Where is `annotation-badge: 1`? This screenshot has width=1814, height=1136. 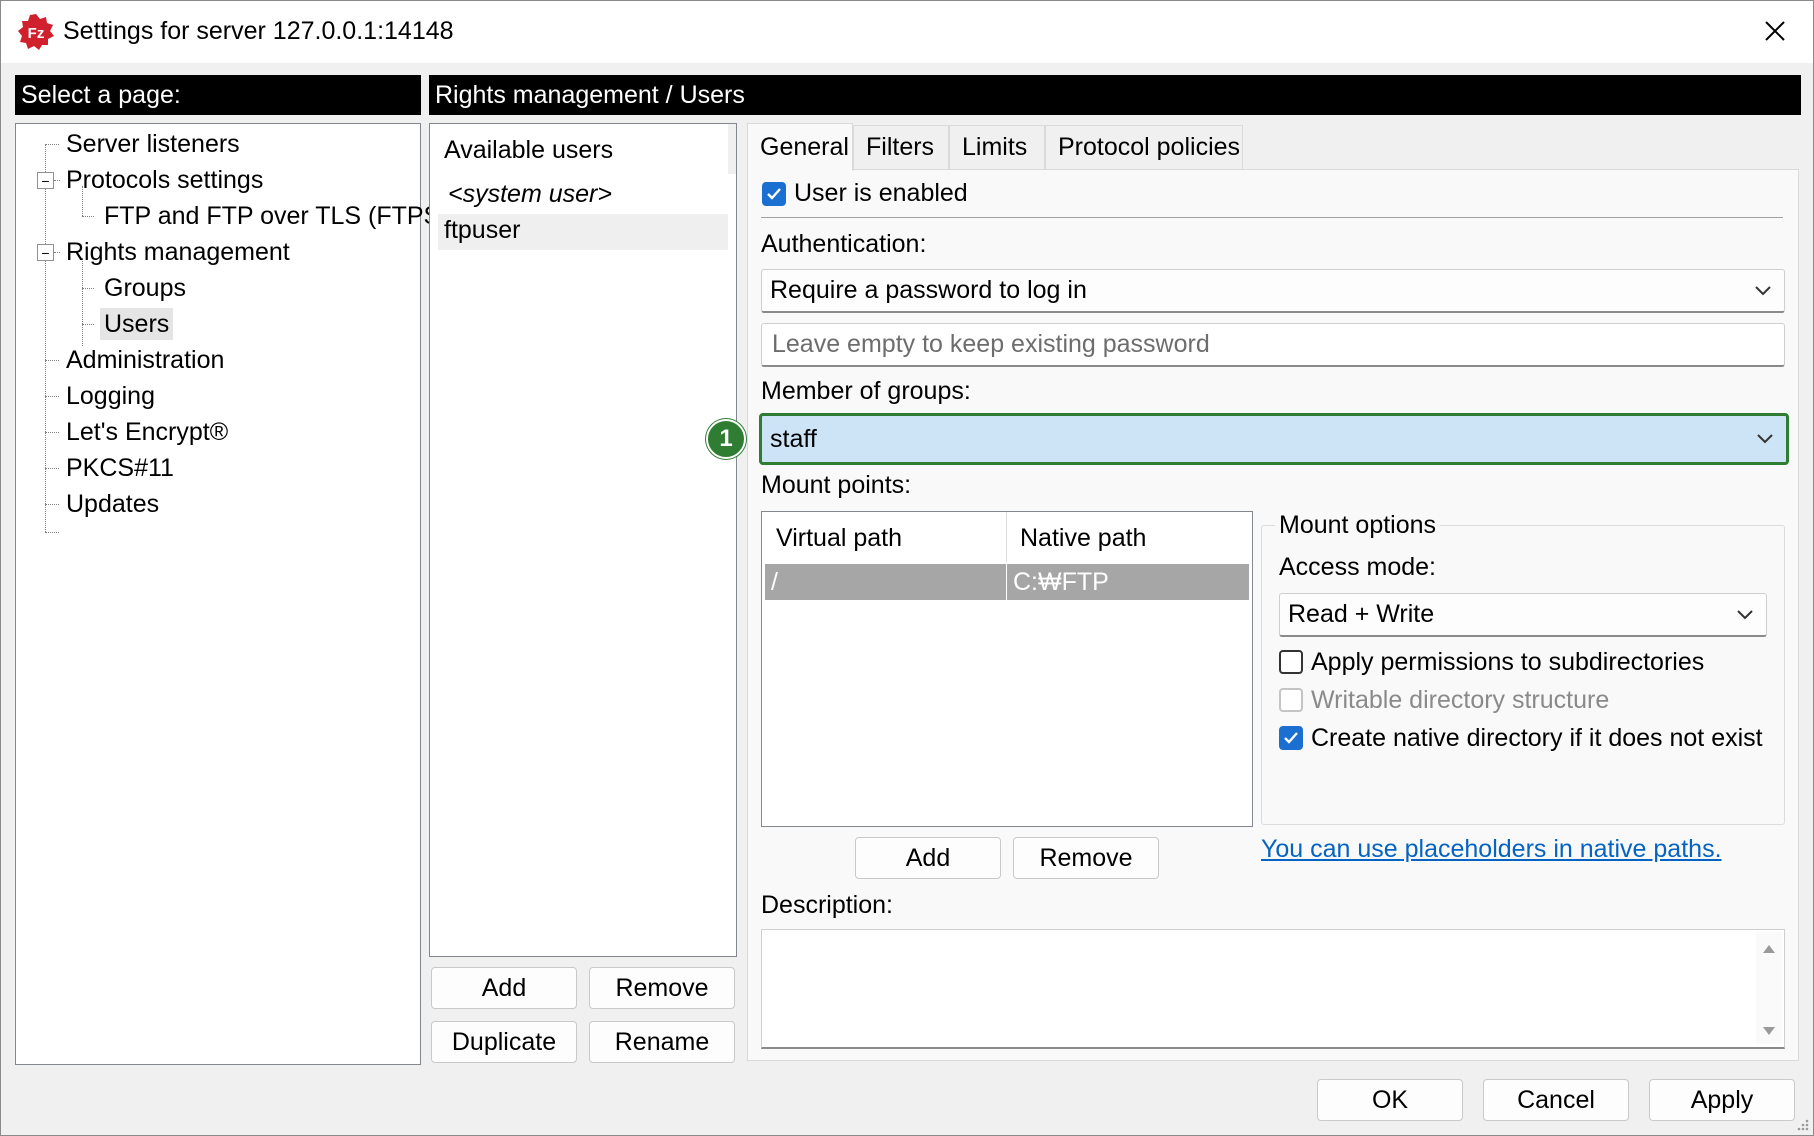 annotation-badge: 1 is located at coordinates (726, 439).